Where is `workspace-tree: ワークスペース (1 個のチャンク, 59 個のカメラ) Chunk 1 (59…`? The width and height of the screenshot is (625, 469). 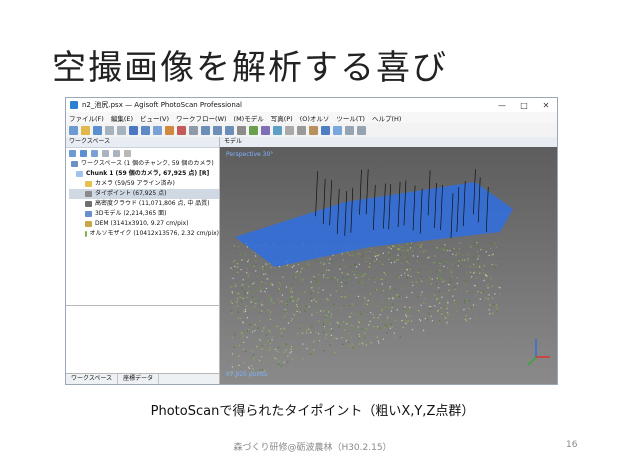 workspace-tree: ワークスペース (1 個のチャンク, 59 個のカメラ) Chunk 1 (59… is located at coordinates (142, 199).